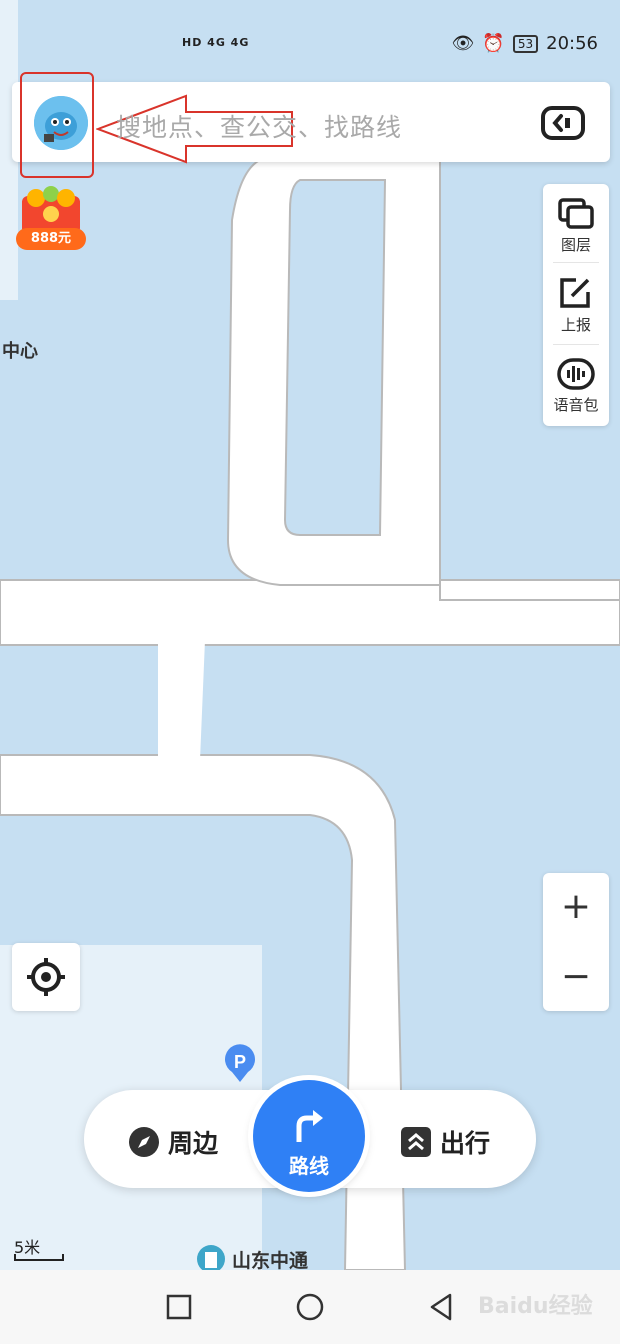  What do you see at coordinates (576, 907) in the screenshot?
I see `zoom-in-button: +` at bounding box center [576, 907].